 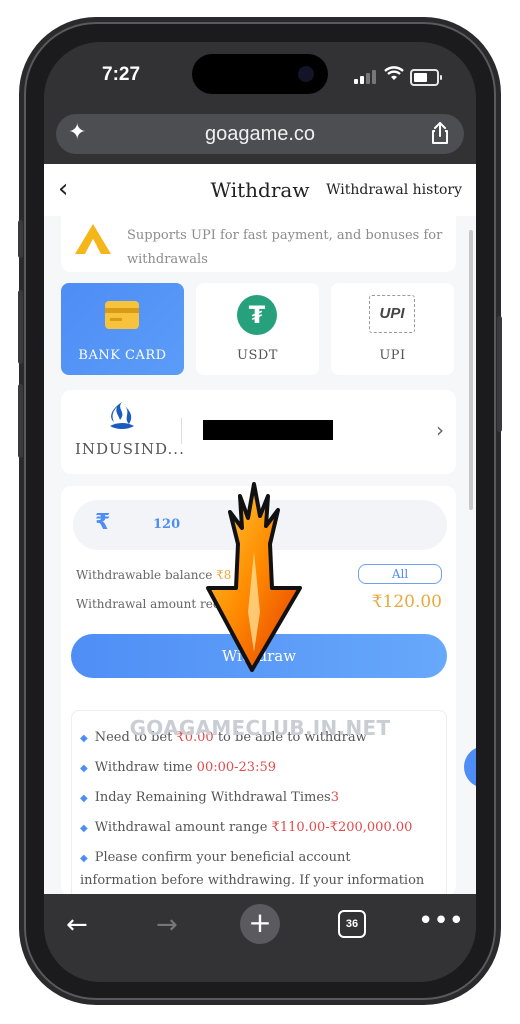 I want to click on bank-logo-icon, so click(x=122, y=415).